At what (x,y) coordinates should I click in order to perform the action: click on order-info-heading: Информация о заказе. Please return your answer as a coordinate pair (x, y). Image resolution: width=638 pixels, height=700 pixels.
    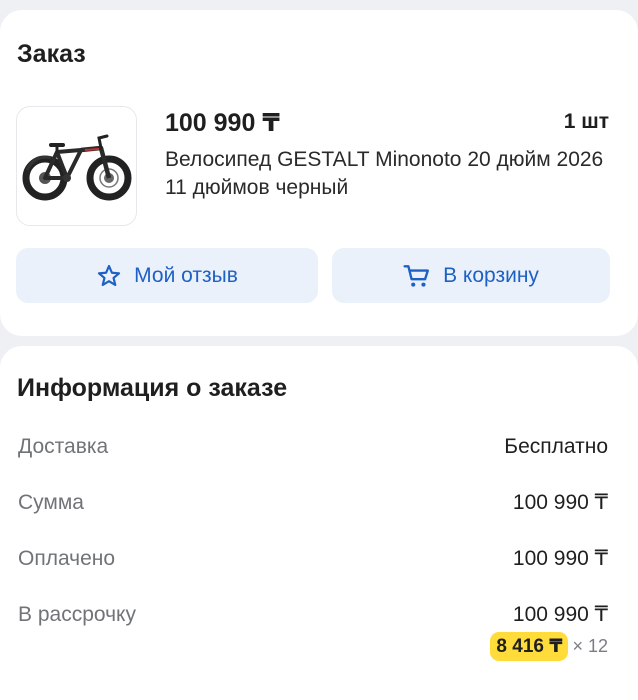
    Looking at the image, I should click on (152, 388).